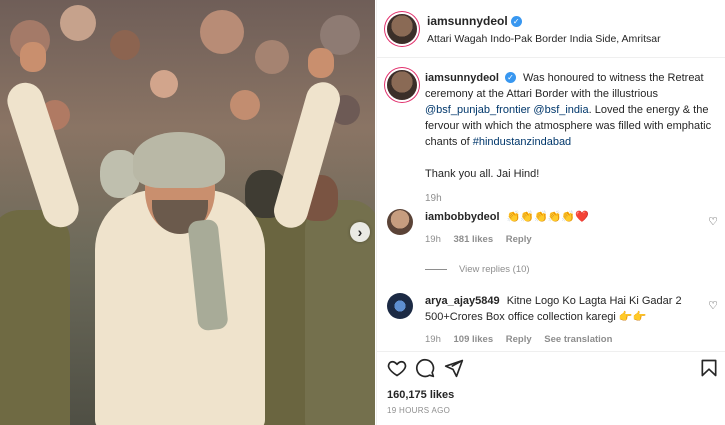 This screenshot has height=425, width=725. I want to click on comment-icon, so click(425, 368).